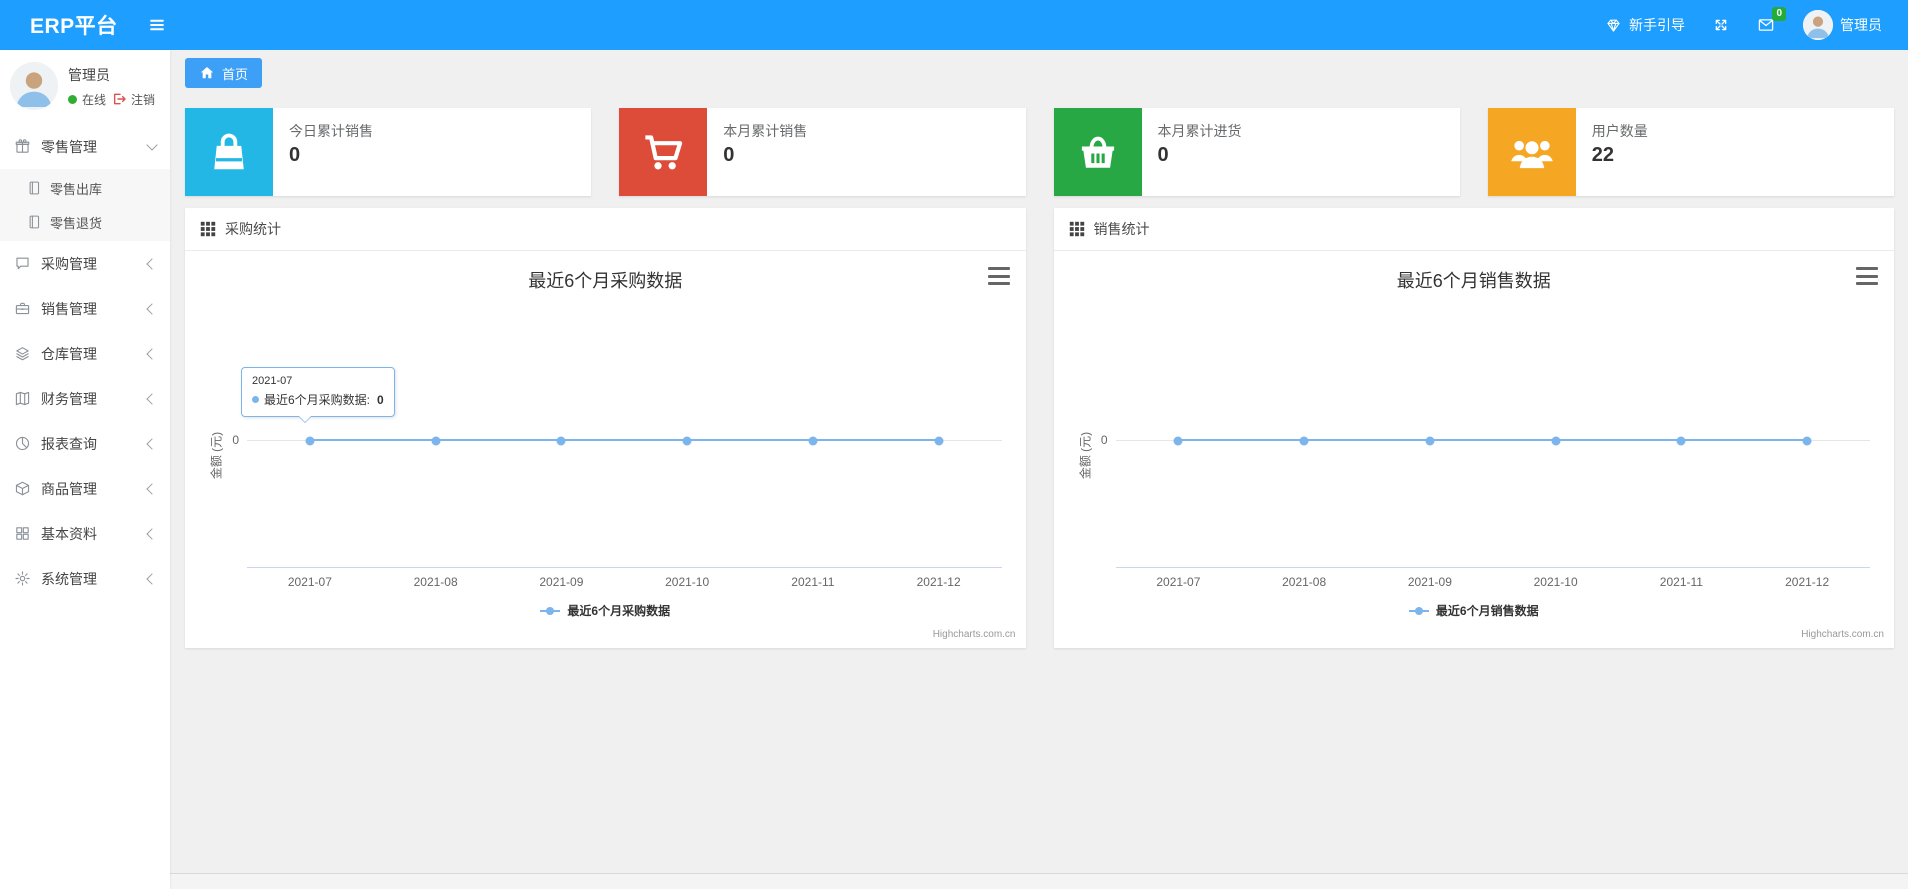  I want to click on sidebar-item: 基本资料, so click(85, 533).